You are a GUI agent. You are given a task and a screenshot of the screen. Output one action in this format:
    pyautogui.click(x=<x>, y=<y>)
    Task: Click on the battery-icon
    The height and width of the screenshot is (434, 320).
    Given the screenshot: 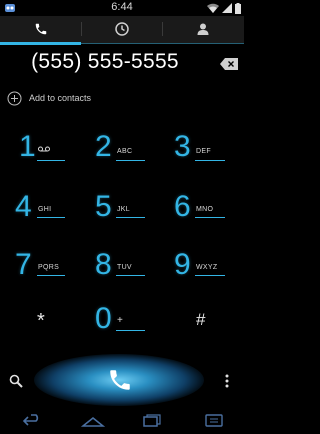 What is the action you would take?
    pyautogui.click(x=238, y=8)
    